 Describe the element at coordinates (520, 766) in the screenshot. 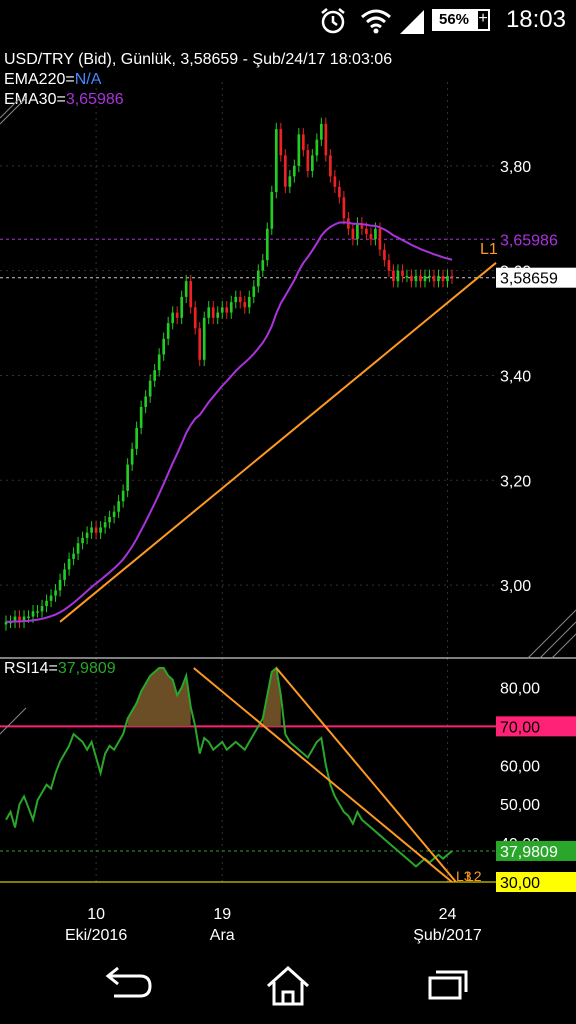

I see `rsi-tick-label: 60,00` at that location.